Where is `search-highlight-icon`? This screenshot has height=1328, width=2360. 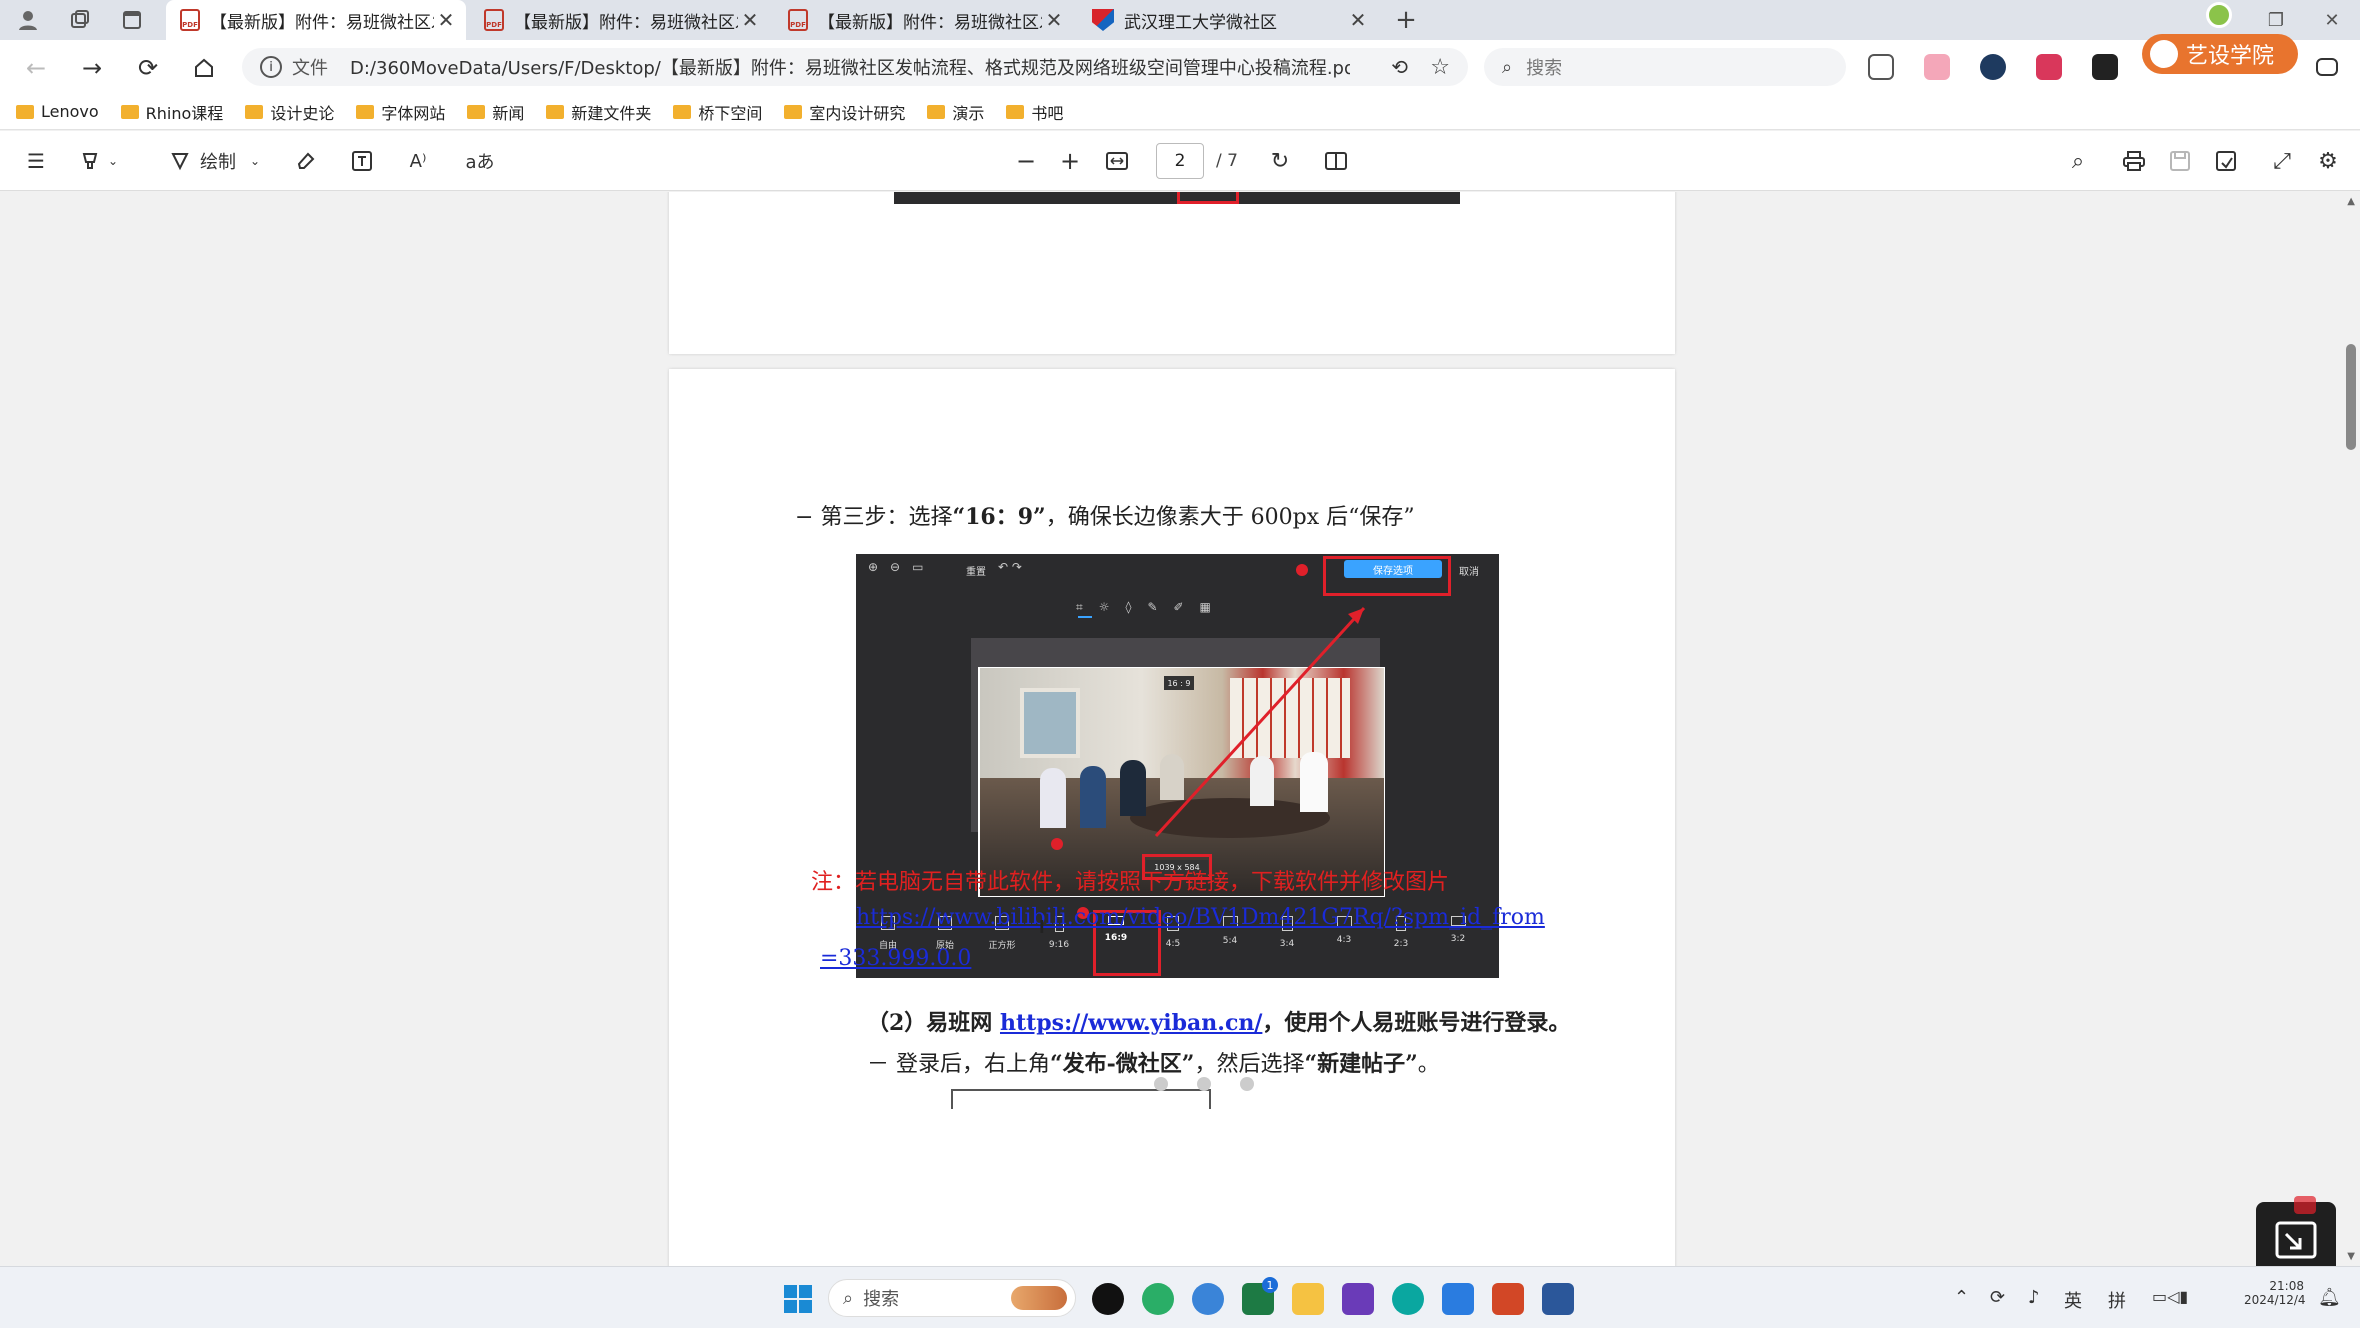 search-highlight-icon is located at coordinates (1039, 1298).